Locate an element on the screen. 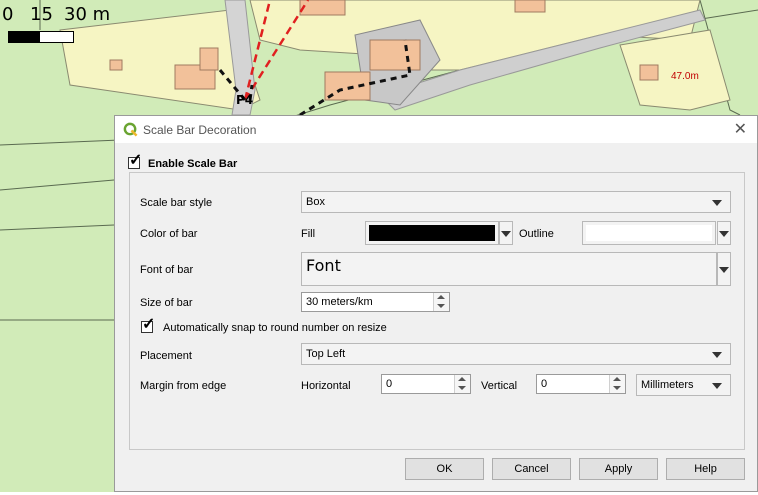 This screenshot has height=495, width=758. font-dropdown is located at coordinates (724, 269).